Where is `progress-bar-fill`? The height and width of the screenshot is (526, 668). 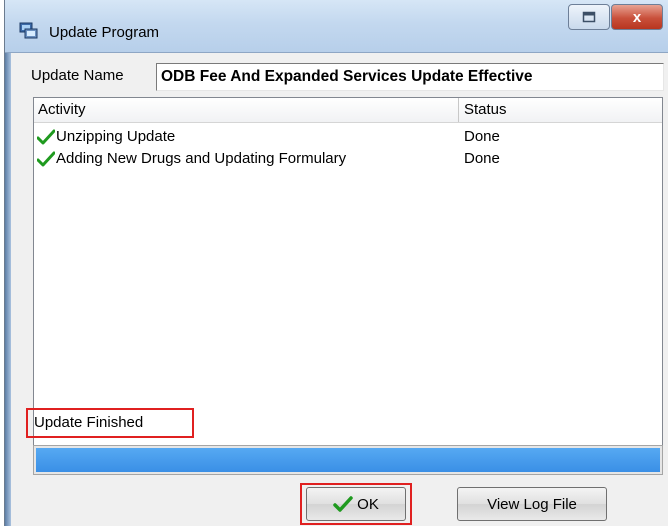
progress-bar-fill is located at coordinates (348, 460).